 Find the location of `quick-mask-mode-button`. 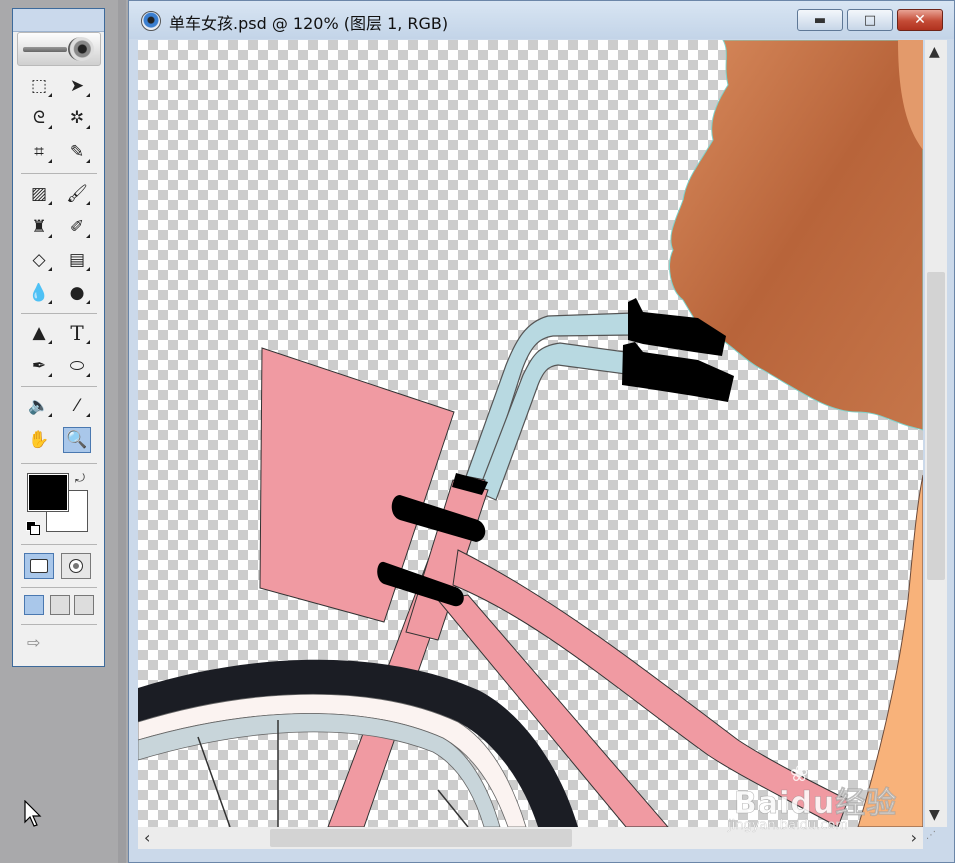

quick-mask-mode-button is located at coordinates (76, 566).